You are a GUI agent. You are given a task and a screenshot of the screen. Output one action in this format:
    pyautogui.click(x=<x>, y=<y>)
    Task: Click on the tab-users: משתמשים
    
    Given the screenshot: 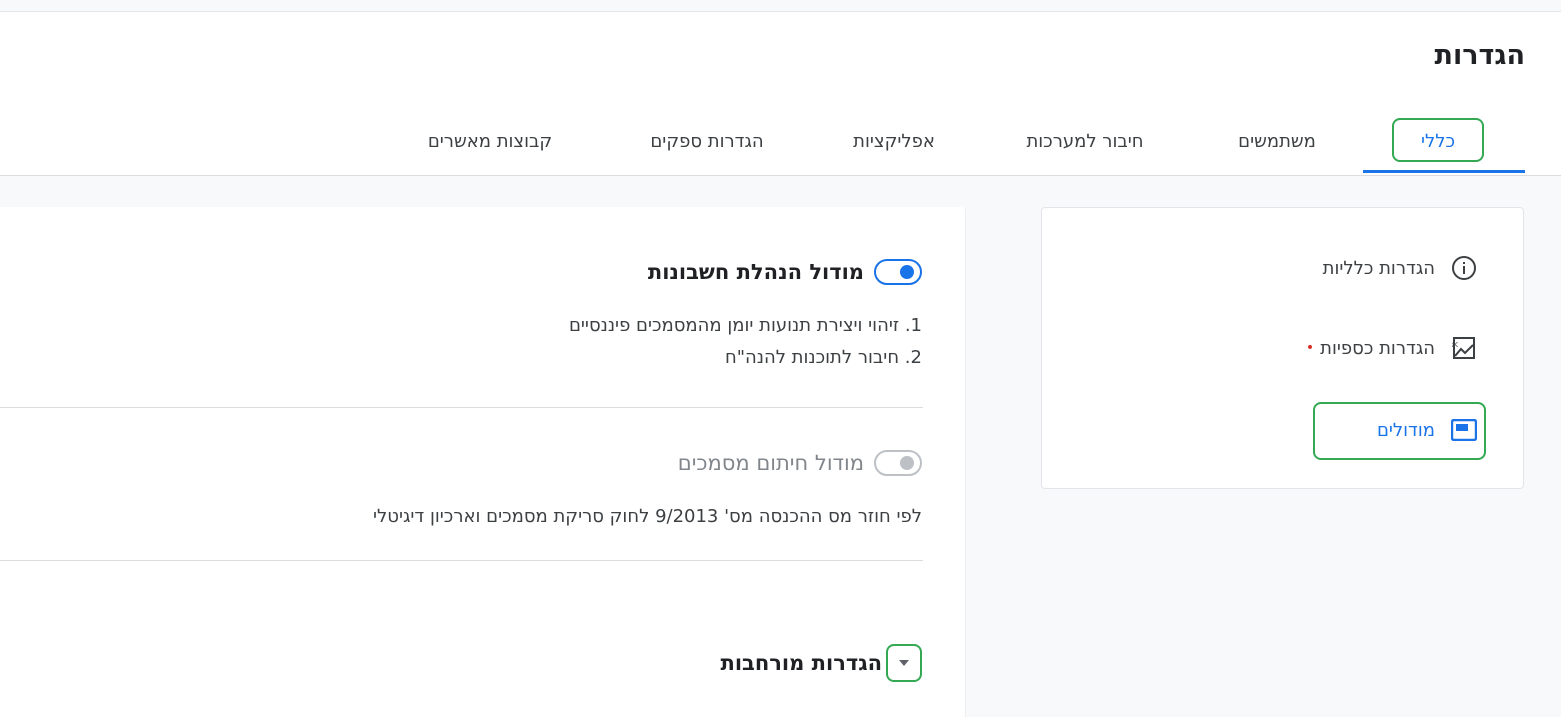 What is the action you would take?
    pyautogui.click(x=1277, y=141)
    